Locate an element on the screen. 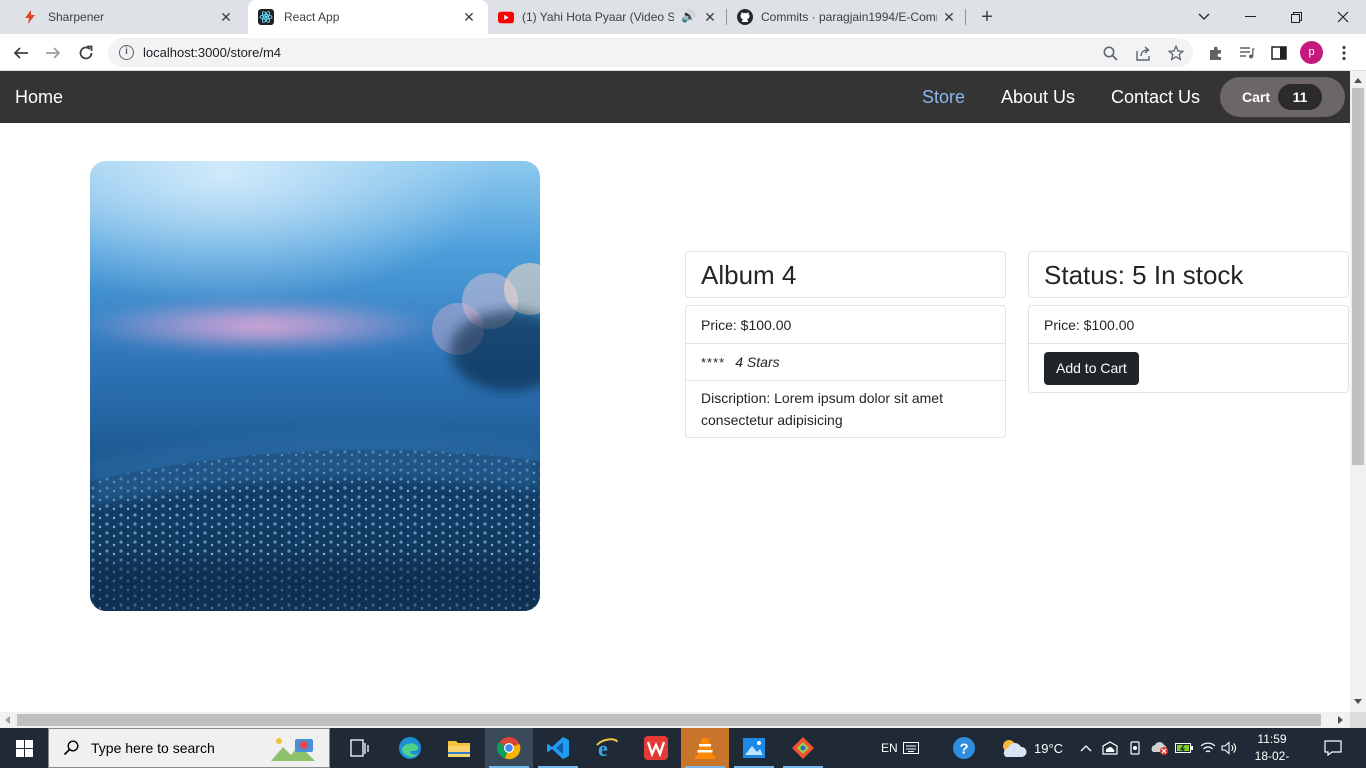 This screenshot has width=1366, height=782. kebab-menu-icon is located at coordinates (1344, 53).